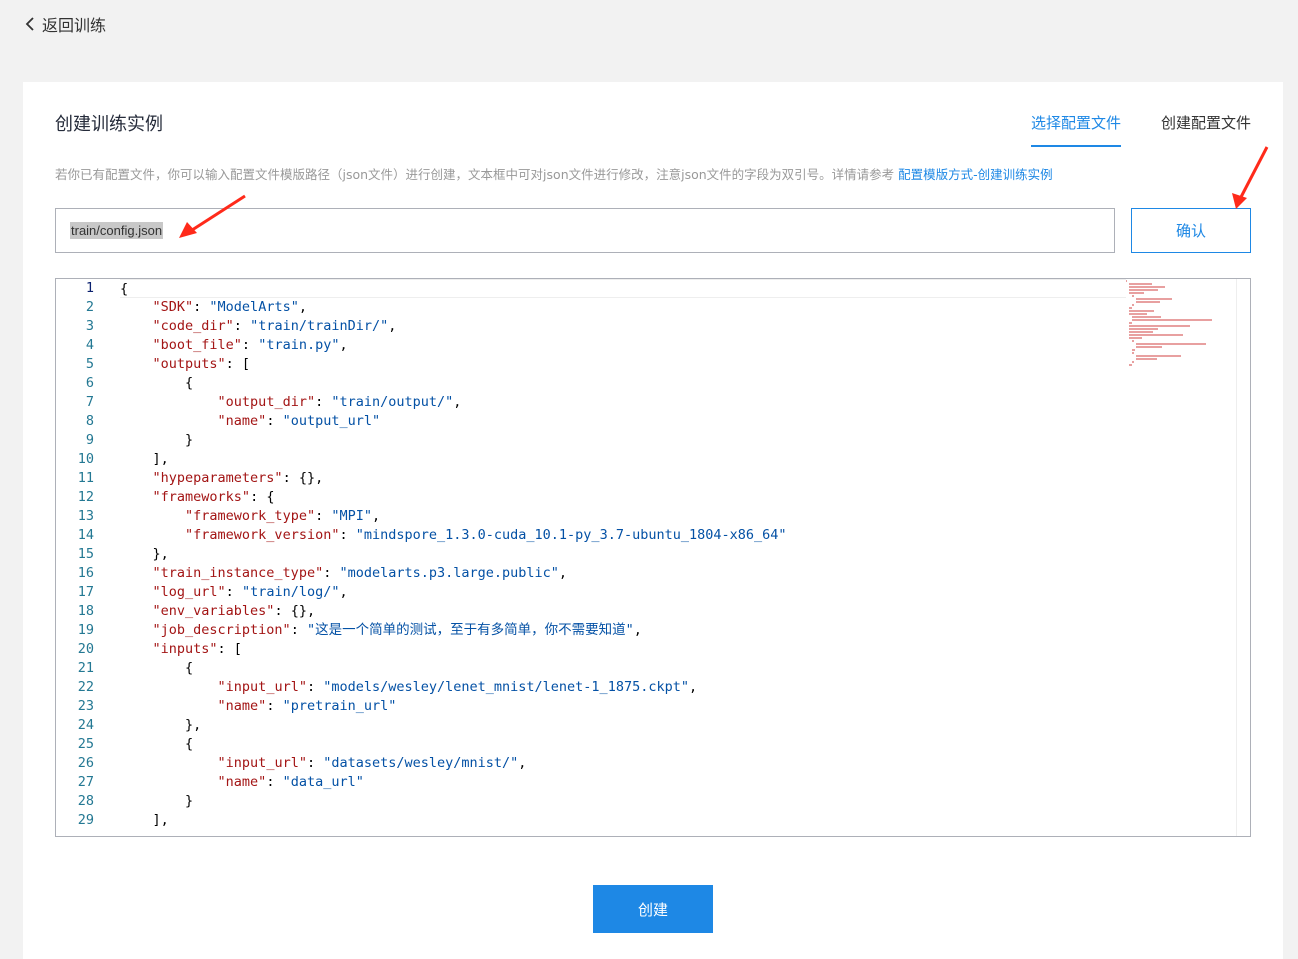  I want to click on line-number: 23, so click(85, 706).